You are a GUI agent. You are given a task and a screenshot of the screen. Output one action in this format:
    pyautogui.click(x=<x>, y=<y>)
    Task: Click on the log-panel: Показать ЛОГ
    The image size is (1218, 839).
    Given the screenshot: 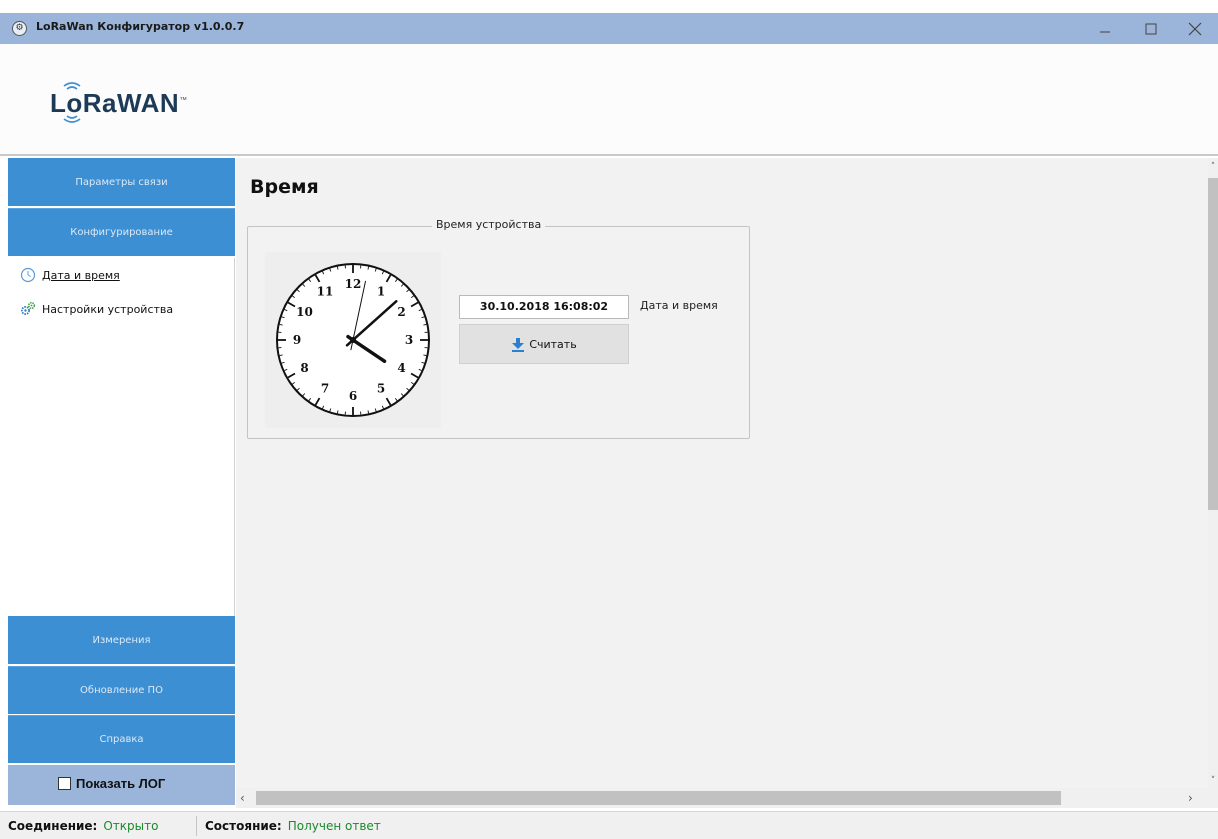 What is the action you would take?
    pyautogui.click(x=121, y=785)
    